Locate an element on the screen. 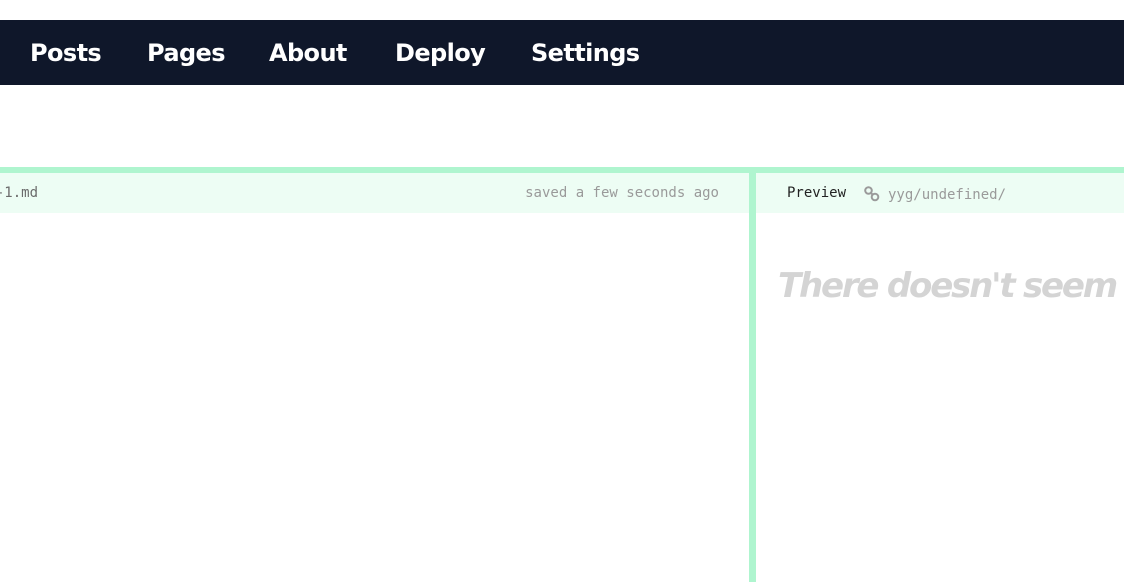 This screenshot has height=582, width=1124. preview-header: Preview yyg/undefined/ is located at coordinates (940, 193).